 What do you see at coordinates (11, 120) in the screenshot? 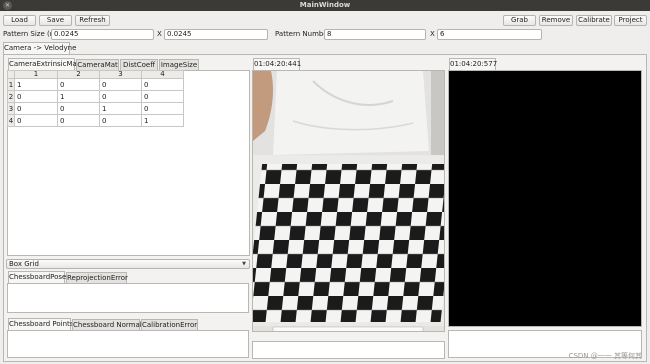
I see `row-header: 4` at bounding box center [11, 120].